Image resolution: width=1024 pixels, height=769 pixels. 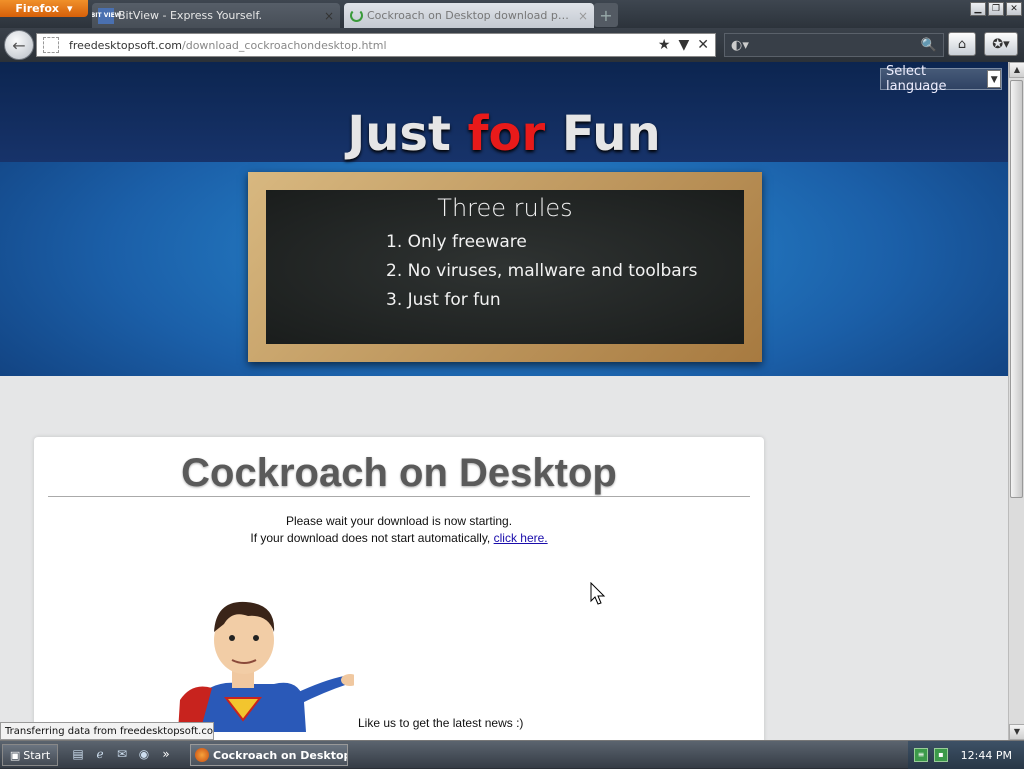 I want to click on loading-spinner-icon, so click(x=356, y=15).